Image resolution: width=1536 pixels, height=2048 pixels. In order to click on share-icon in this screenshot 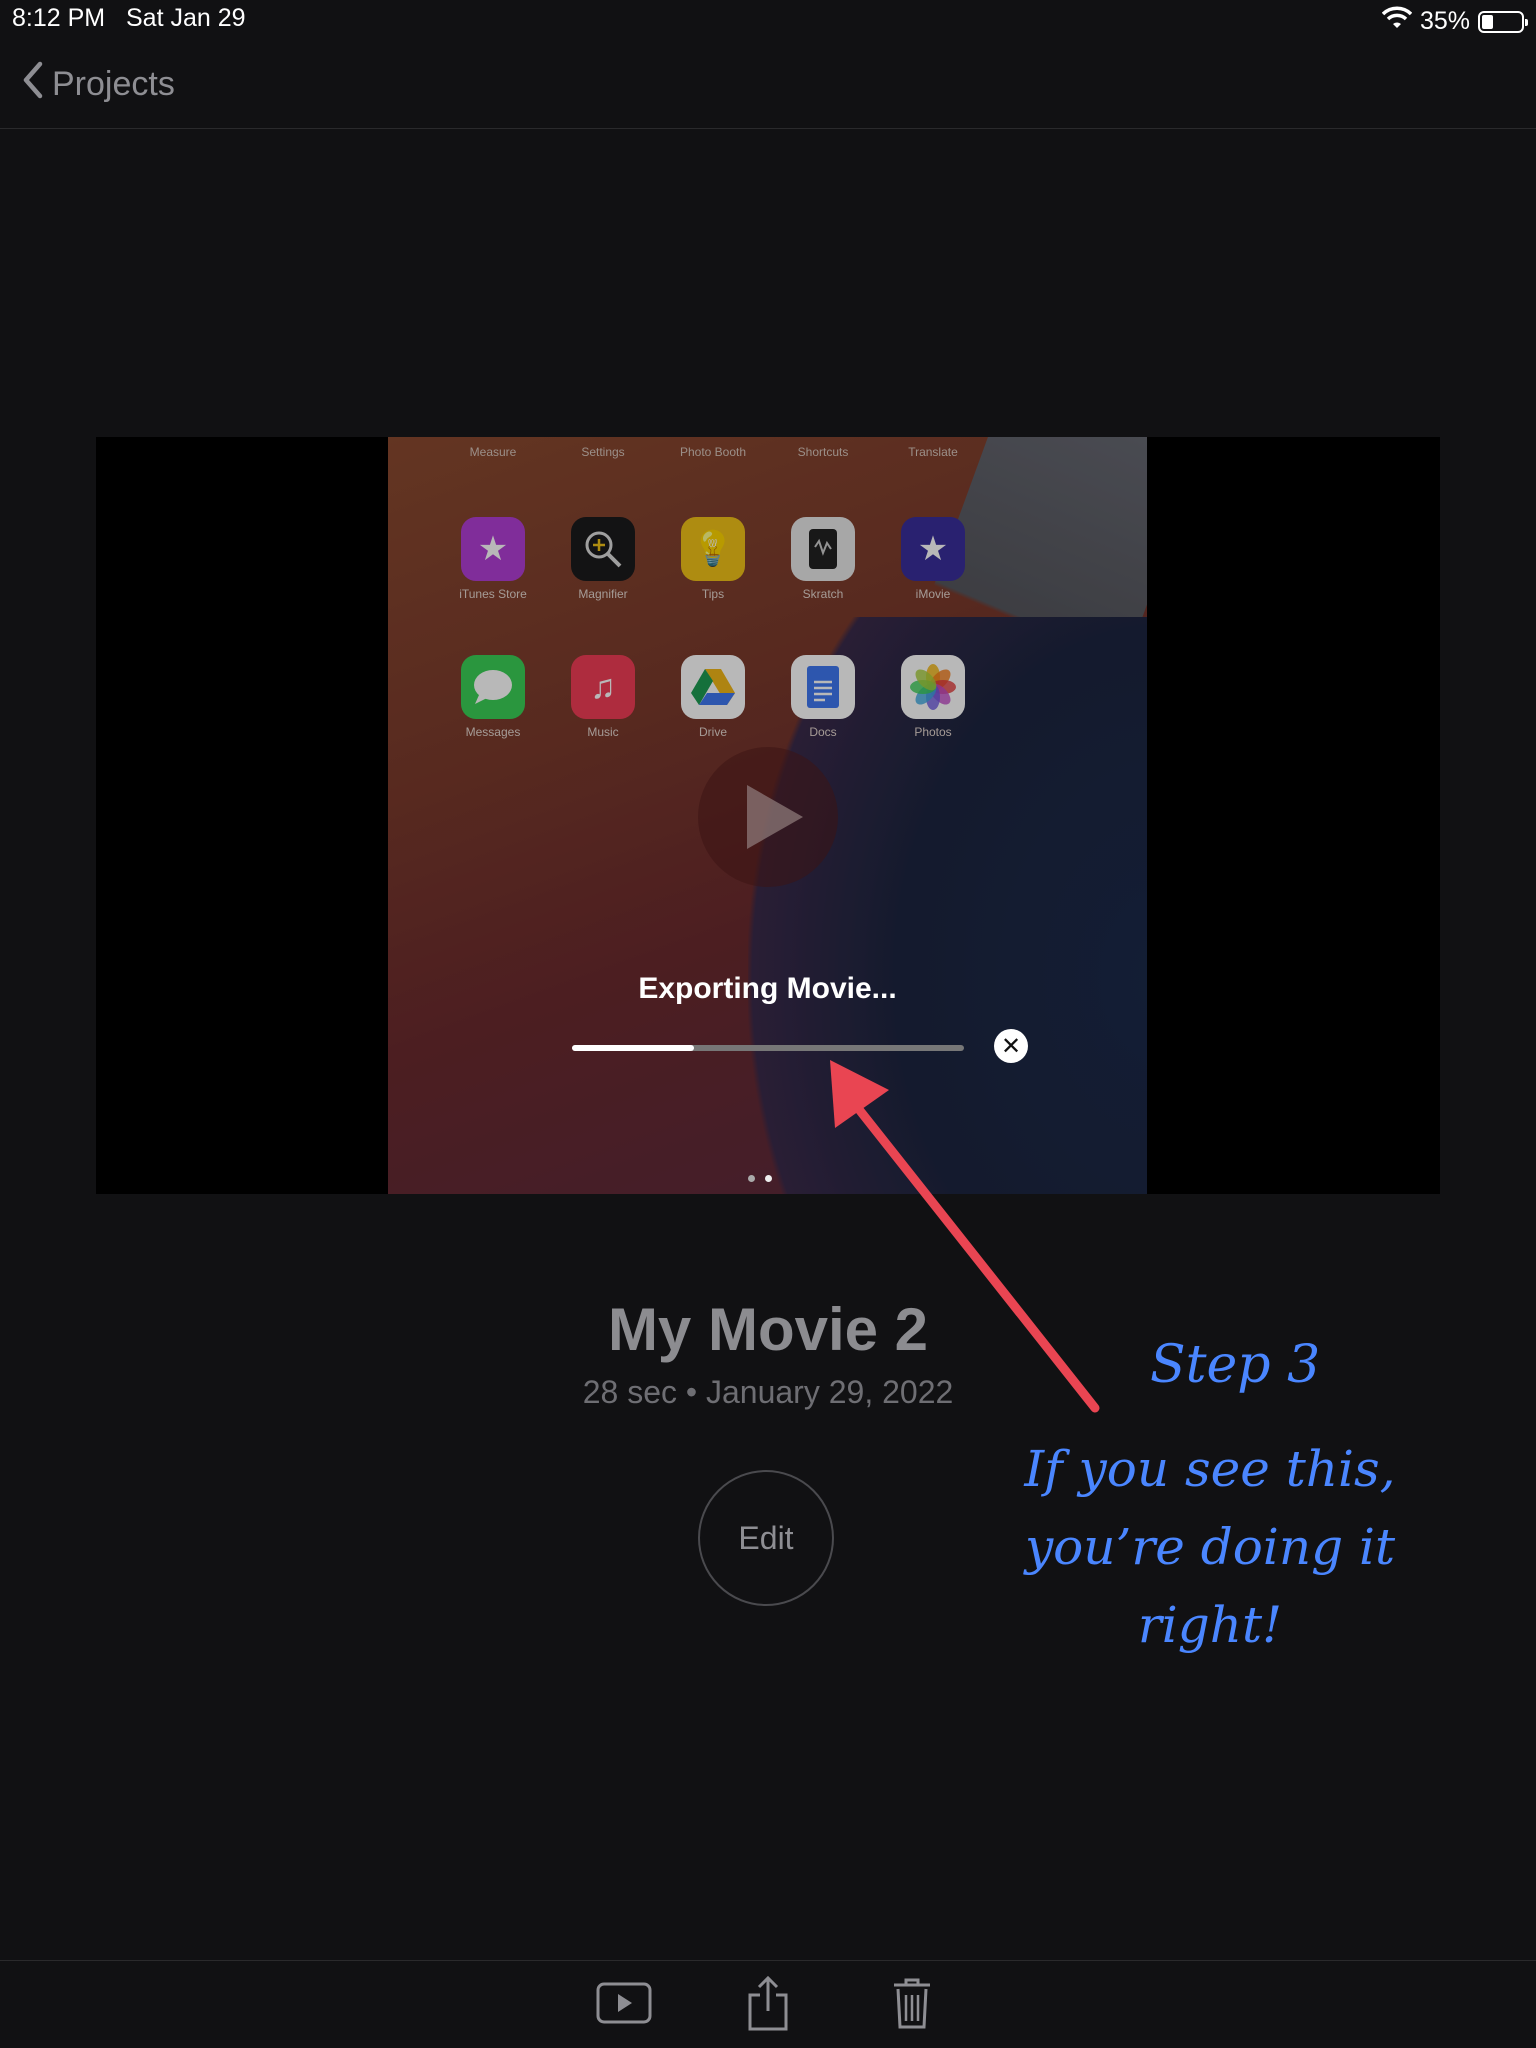, I will do `click(768, 2005)`.